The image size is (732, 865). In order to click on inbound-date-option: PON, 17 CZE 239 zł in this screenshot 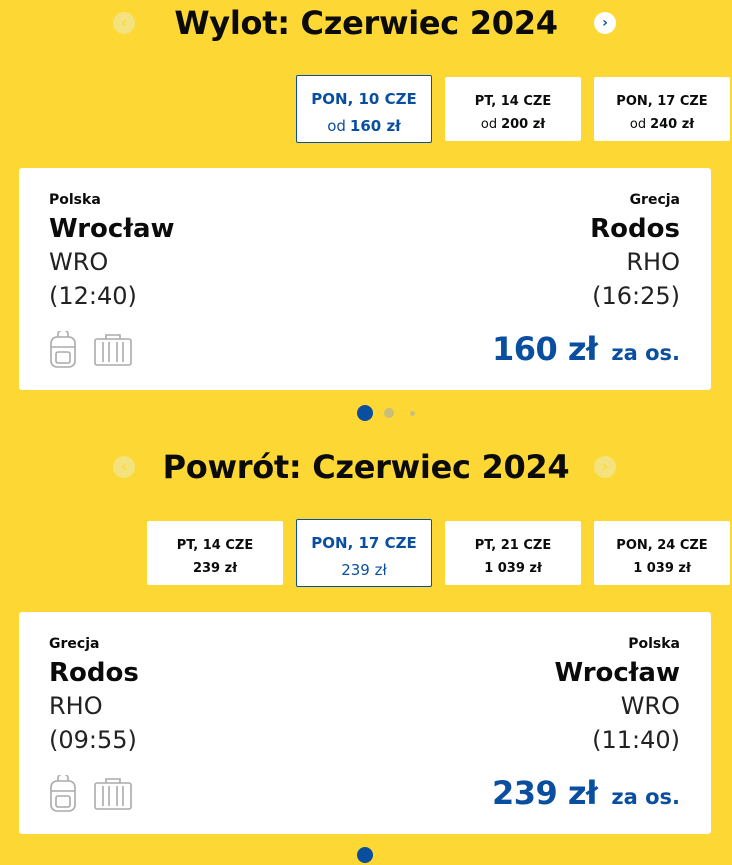, I will do `click(364, 553)`.